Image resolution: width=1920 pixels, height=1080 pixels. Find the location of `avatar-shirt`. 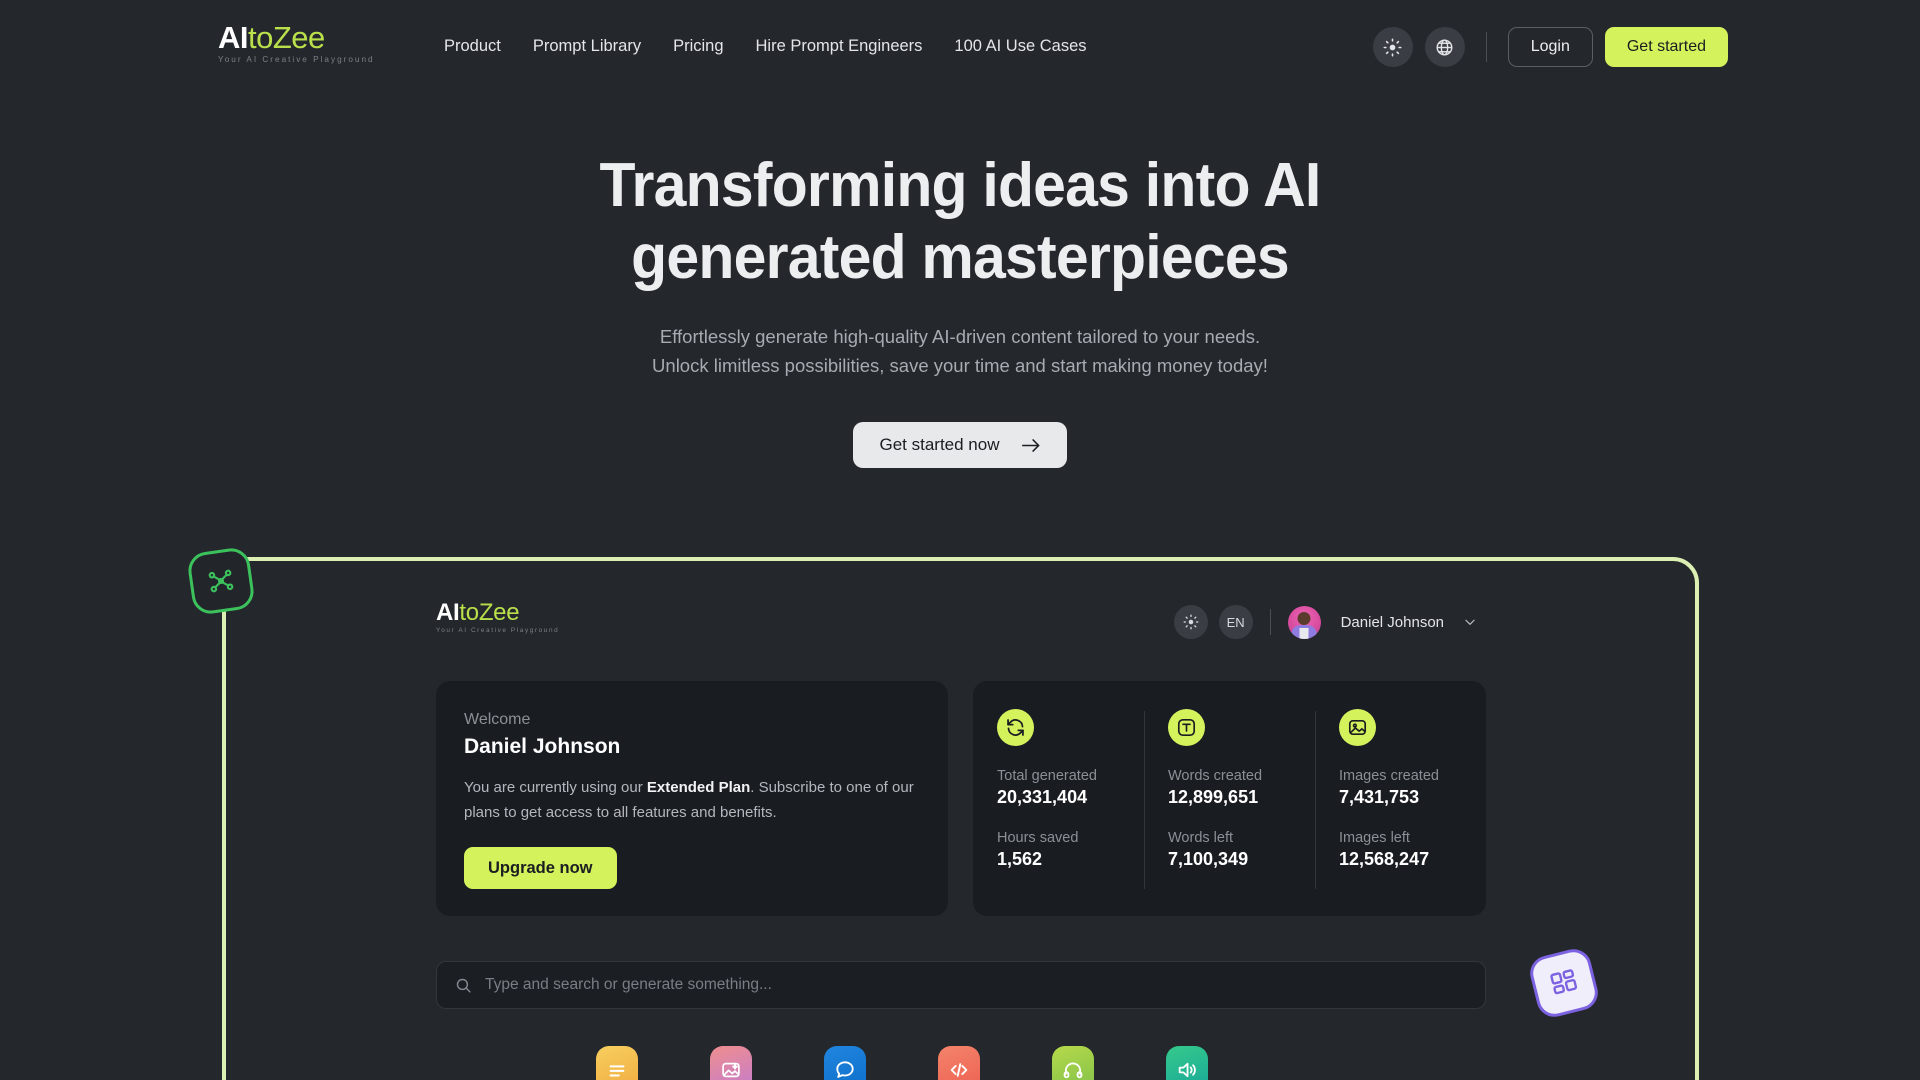

avatar-shirt is located at coordinates (1304, 633).